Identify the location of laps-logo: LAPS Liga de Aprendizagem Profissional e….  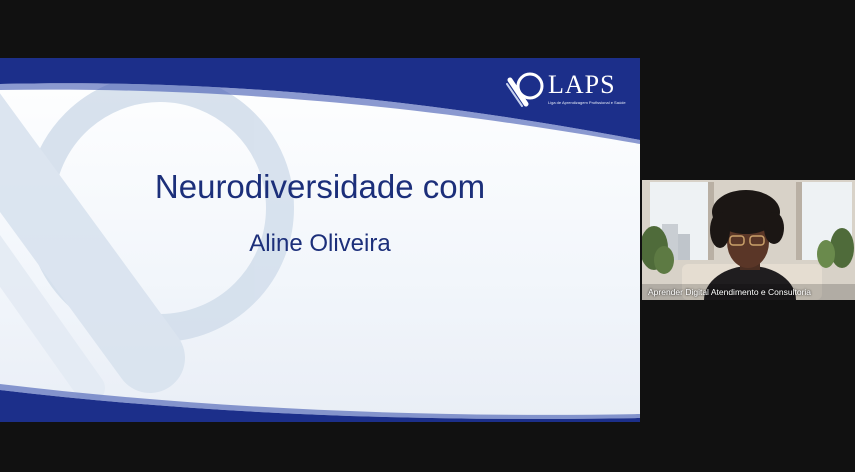
(566, 90).